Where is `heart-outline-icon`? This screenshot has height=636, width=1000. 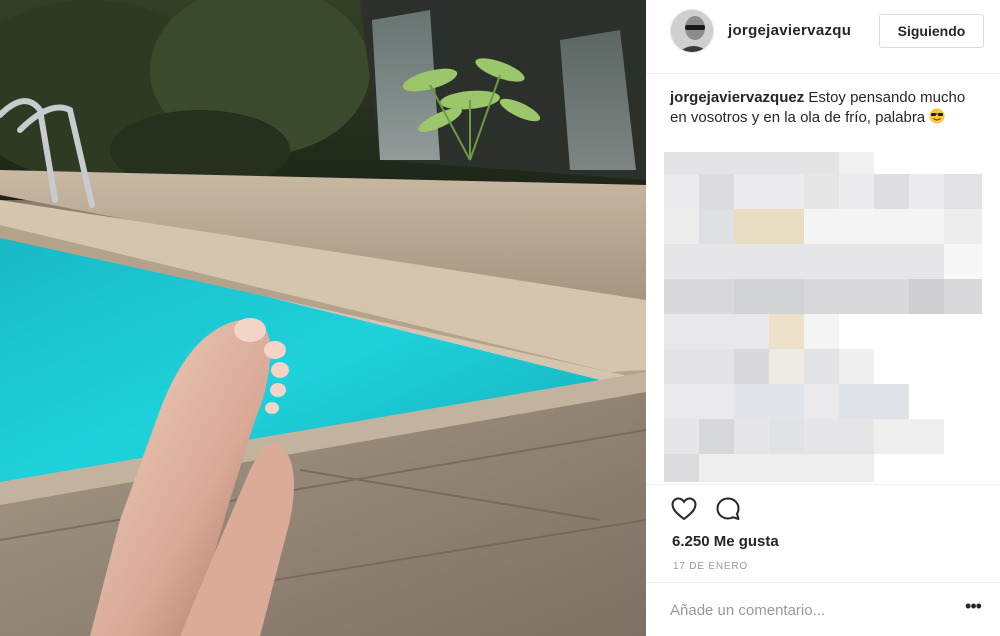 heart-outline-icon is located at coordinates (684, 509).